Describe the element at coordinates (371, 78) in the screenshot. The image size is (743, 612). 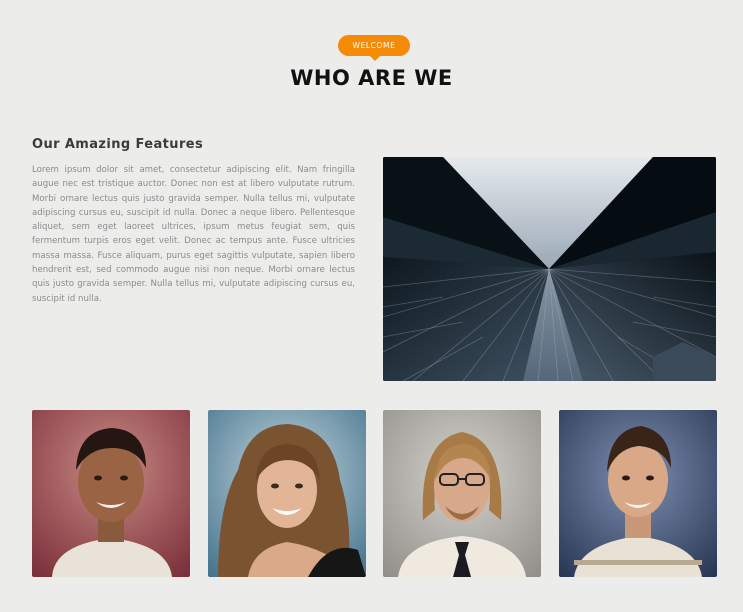
I see `section-title: WHO ARE WE` at that location.